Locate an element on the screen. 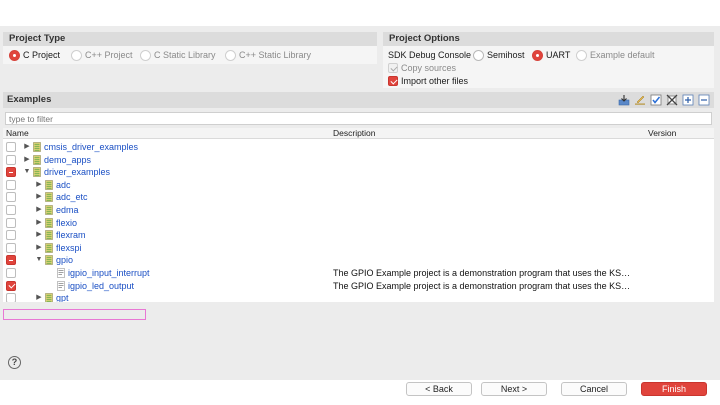  next-button: Next > is located at coordinates (514, 389).